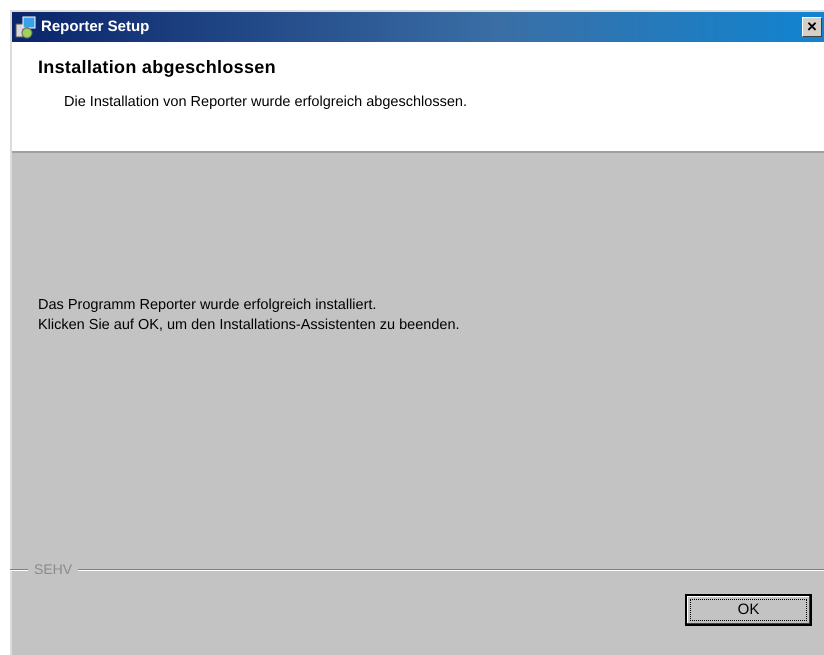 Image resolution: width=824 pixels, height=655 pixels. What do you see at coordinates (26, 27) in the screenshot?
I see `setup-icon` at bounding box center [26, 27].